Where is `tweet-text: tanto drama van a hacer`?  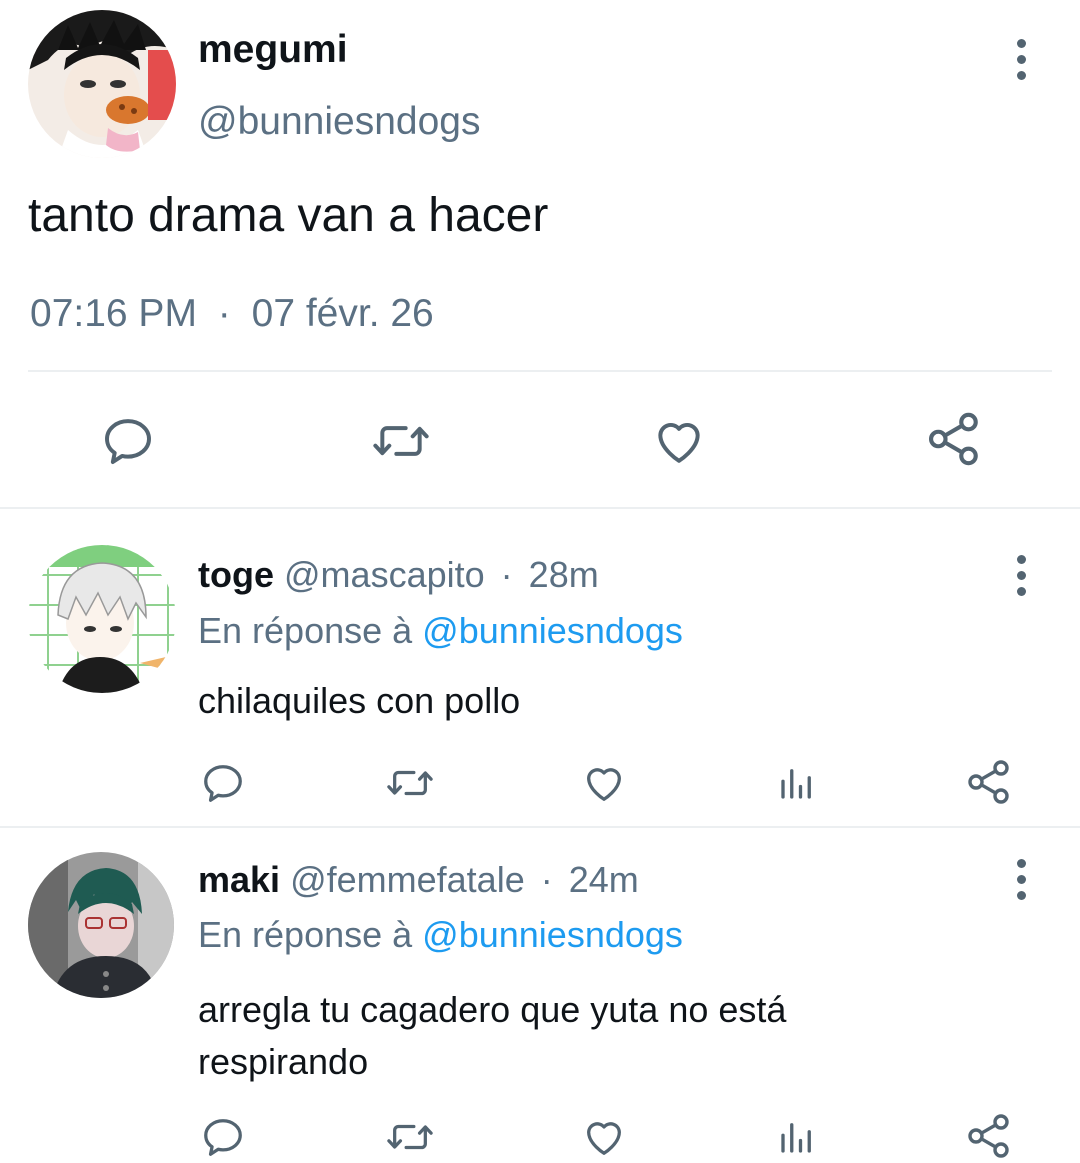
tweet-text: tanto drama van a hacer is located at coordinates (288, 215).